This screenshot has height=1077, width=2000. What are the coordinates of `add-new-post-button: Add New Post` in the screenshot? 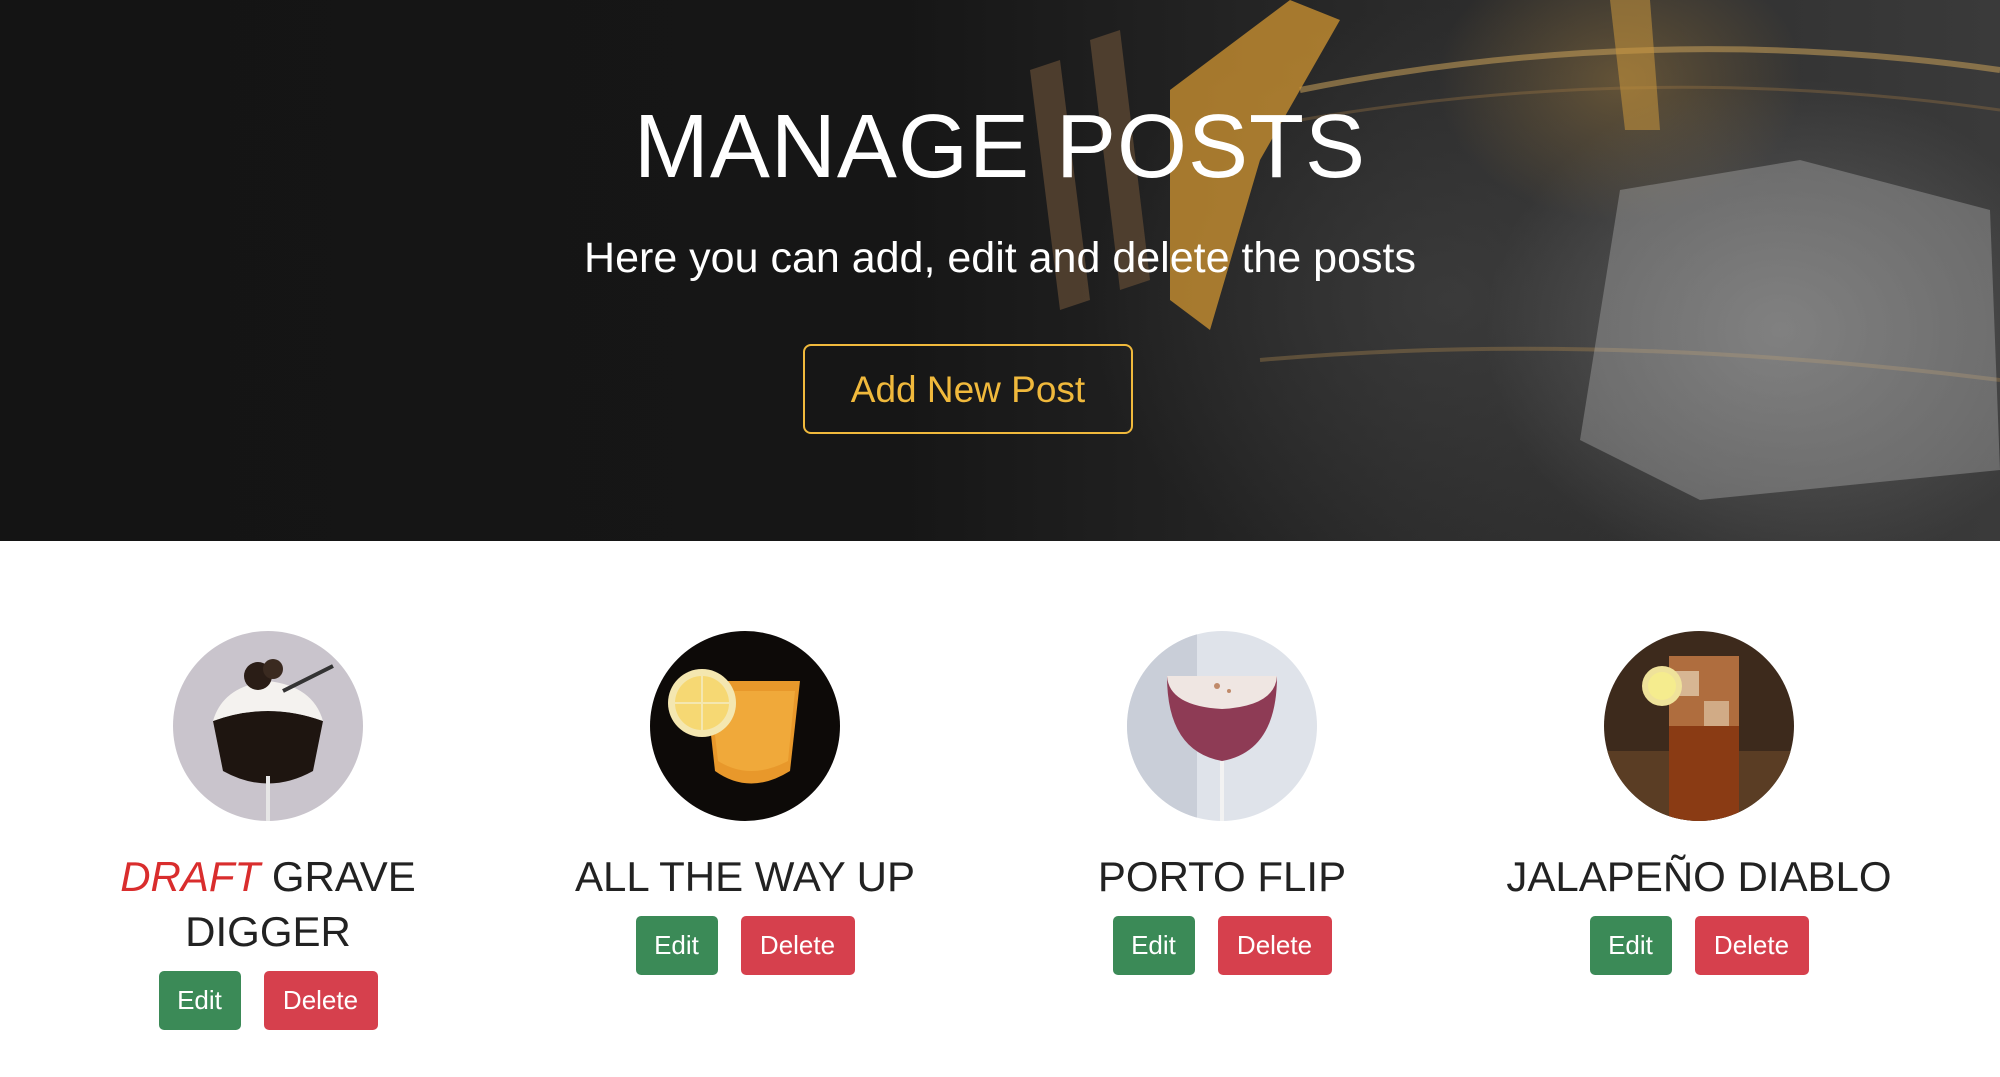 It's located at (968, 389).